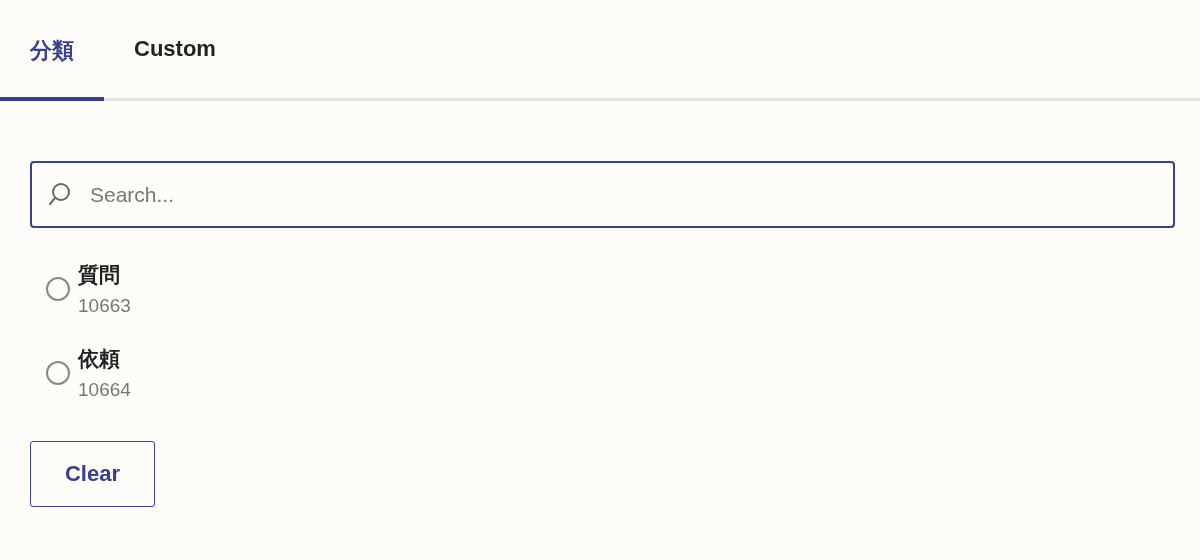  I want to click on option-label: 質問, so click(99, 275).